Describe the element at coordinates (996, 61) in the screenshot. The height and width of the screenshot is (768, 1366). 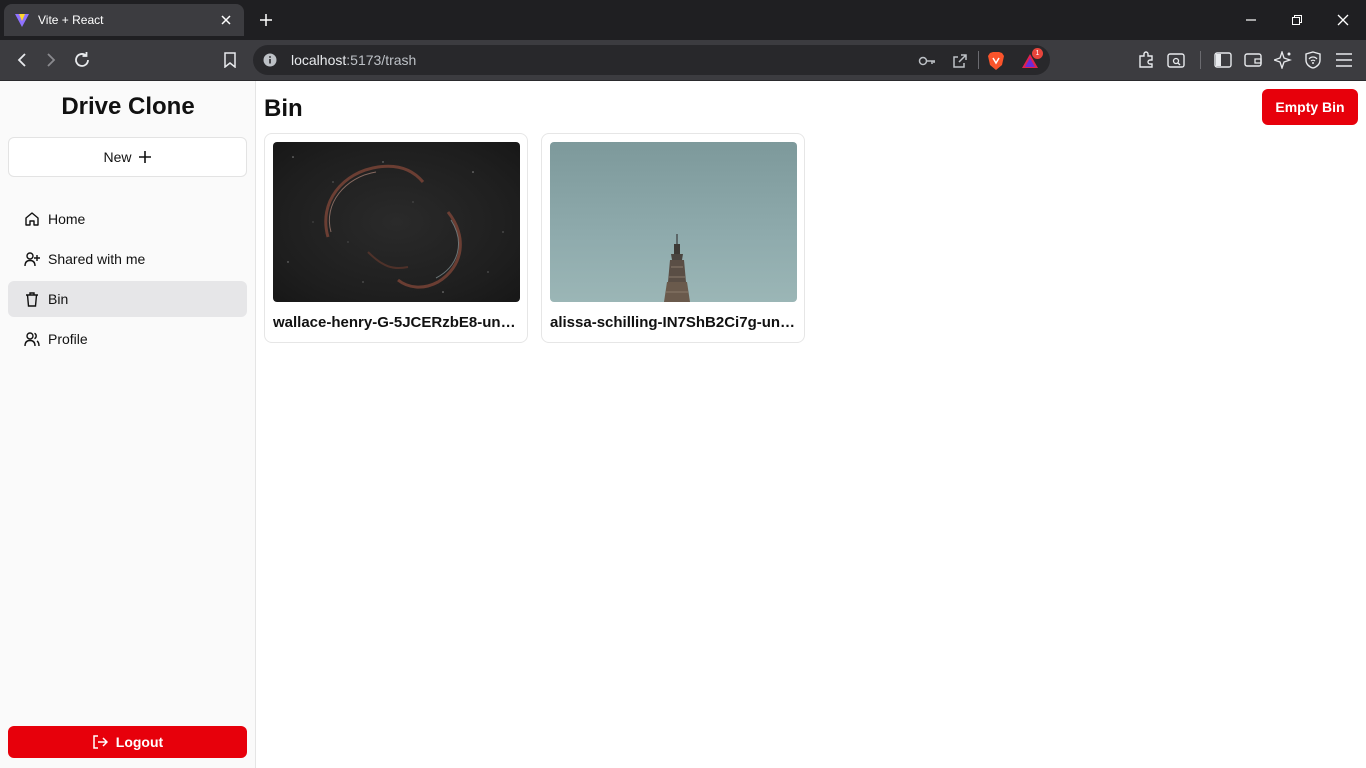
I see `brave-shields-icon` at that location.